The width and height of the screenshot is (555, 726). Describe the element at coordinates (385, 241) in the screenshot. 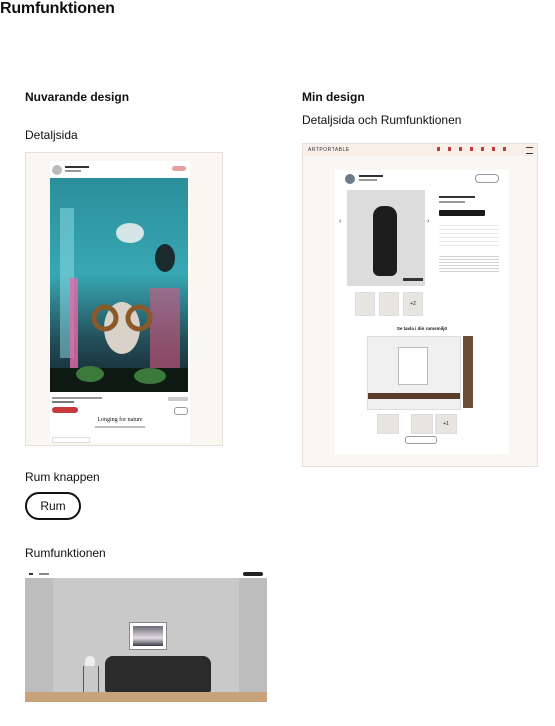

I see `sculpture` at that location.